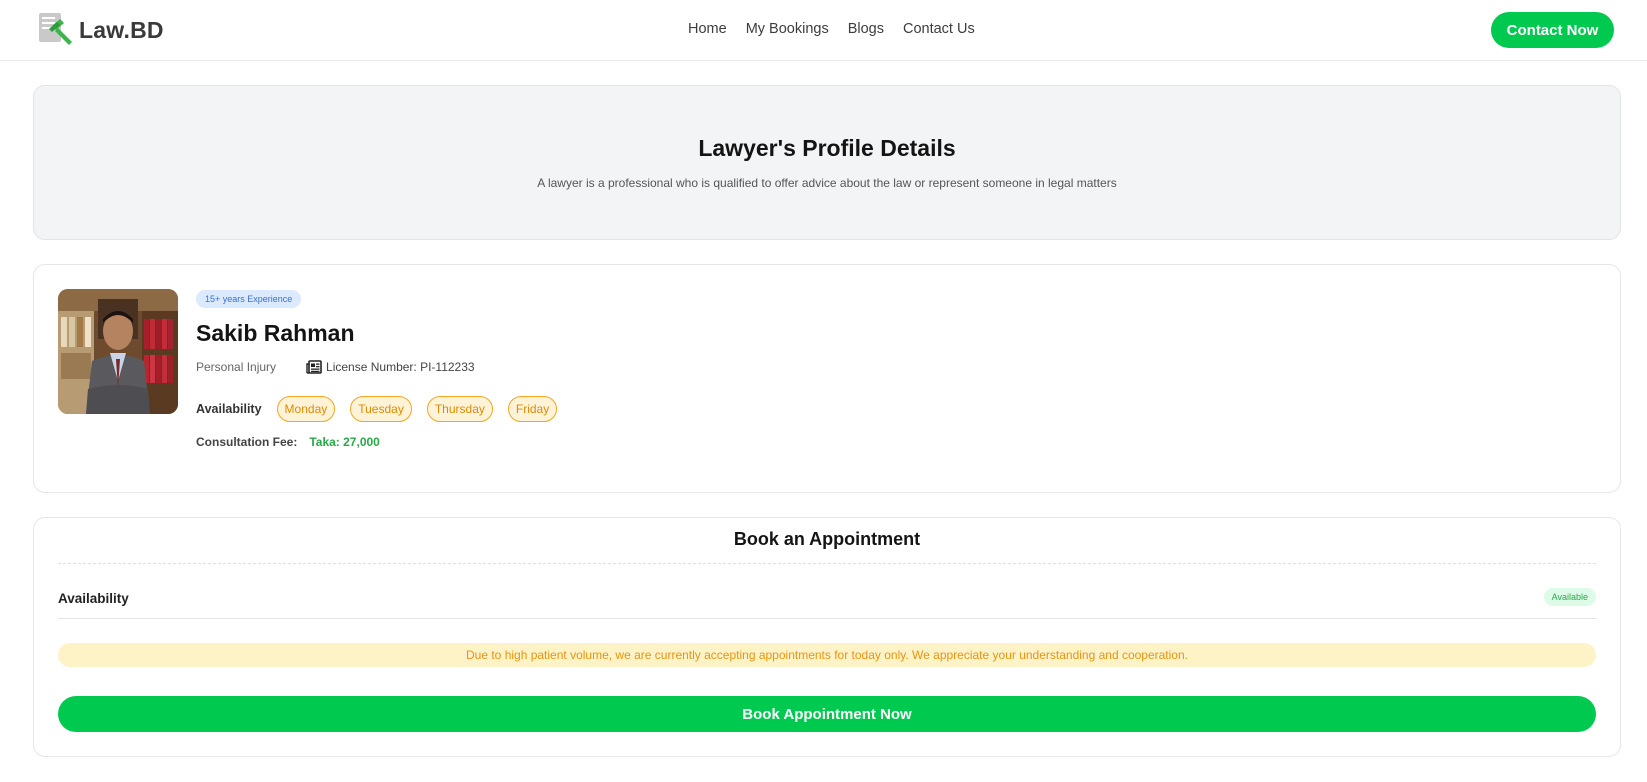 This screenshot has height=782, width=1647. Describe the element at coordinates (831, 29) in the screenshot. I see `main-nav: Home My Bookings Blogs Contact Us` at that location.